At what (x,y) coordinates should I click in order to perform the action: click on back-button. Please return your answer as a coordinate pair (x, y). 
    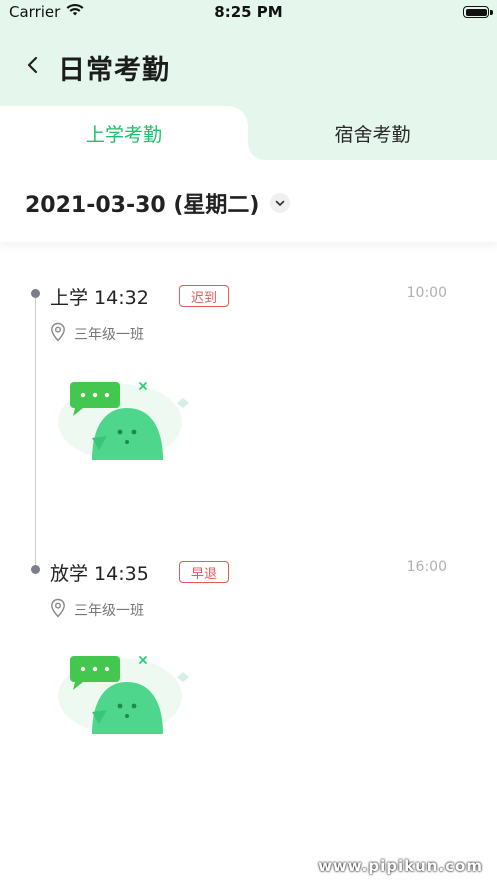
    Looking at the image, I should click on (32, 67).